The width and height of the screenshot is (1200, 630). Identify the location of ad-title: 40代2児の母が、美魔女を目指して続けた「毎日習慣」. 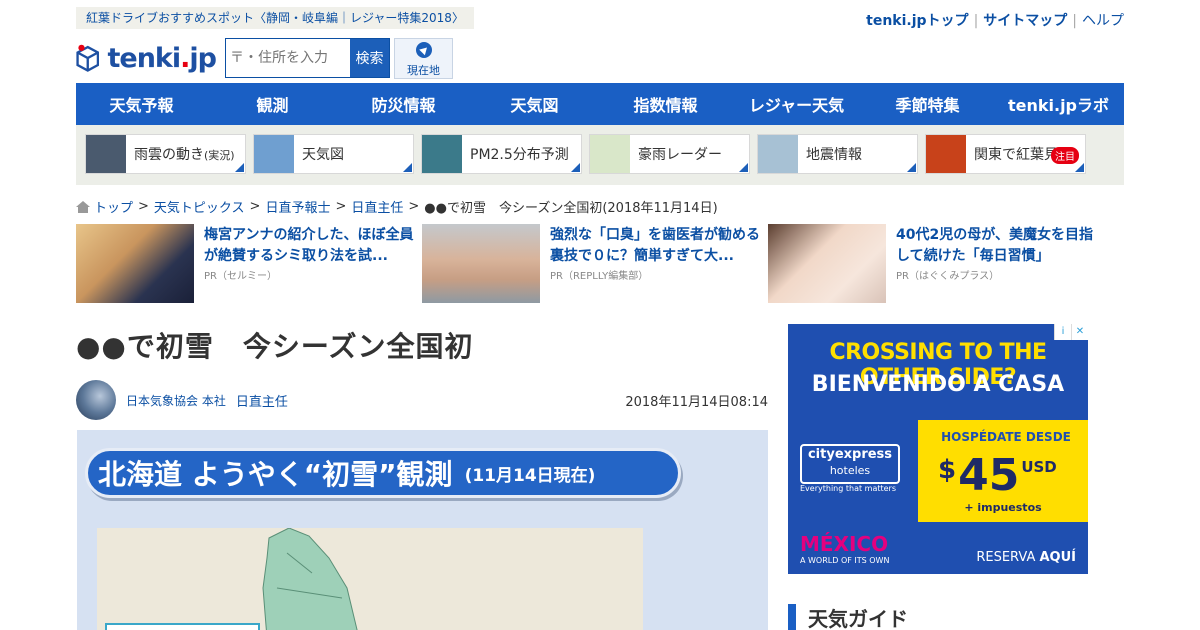
(1001, 246).